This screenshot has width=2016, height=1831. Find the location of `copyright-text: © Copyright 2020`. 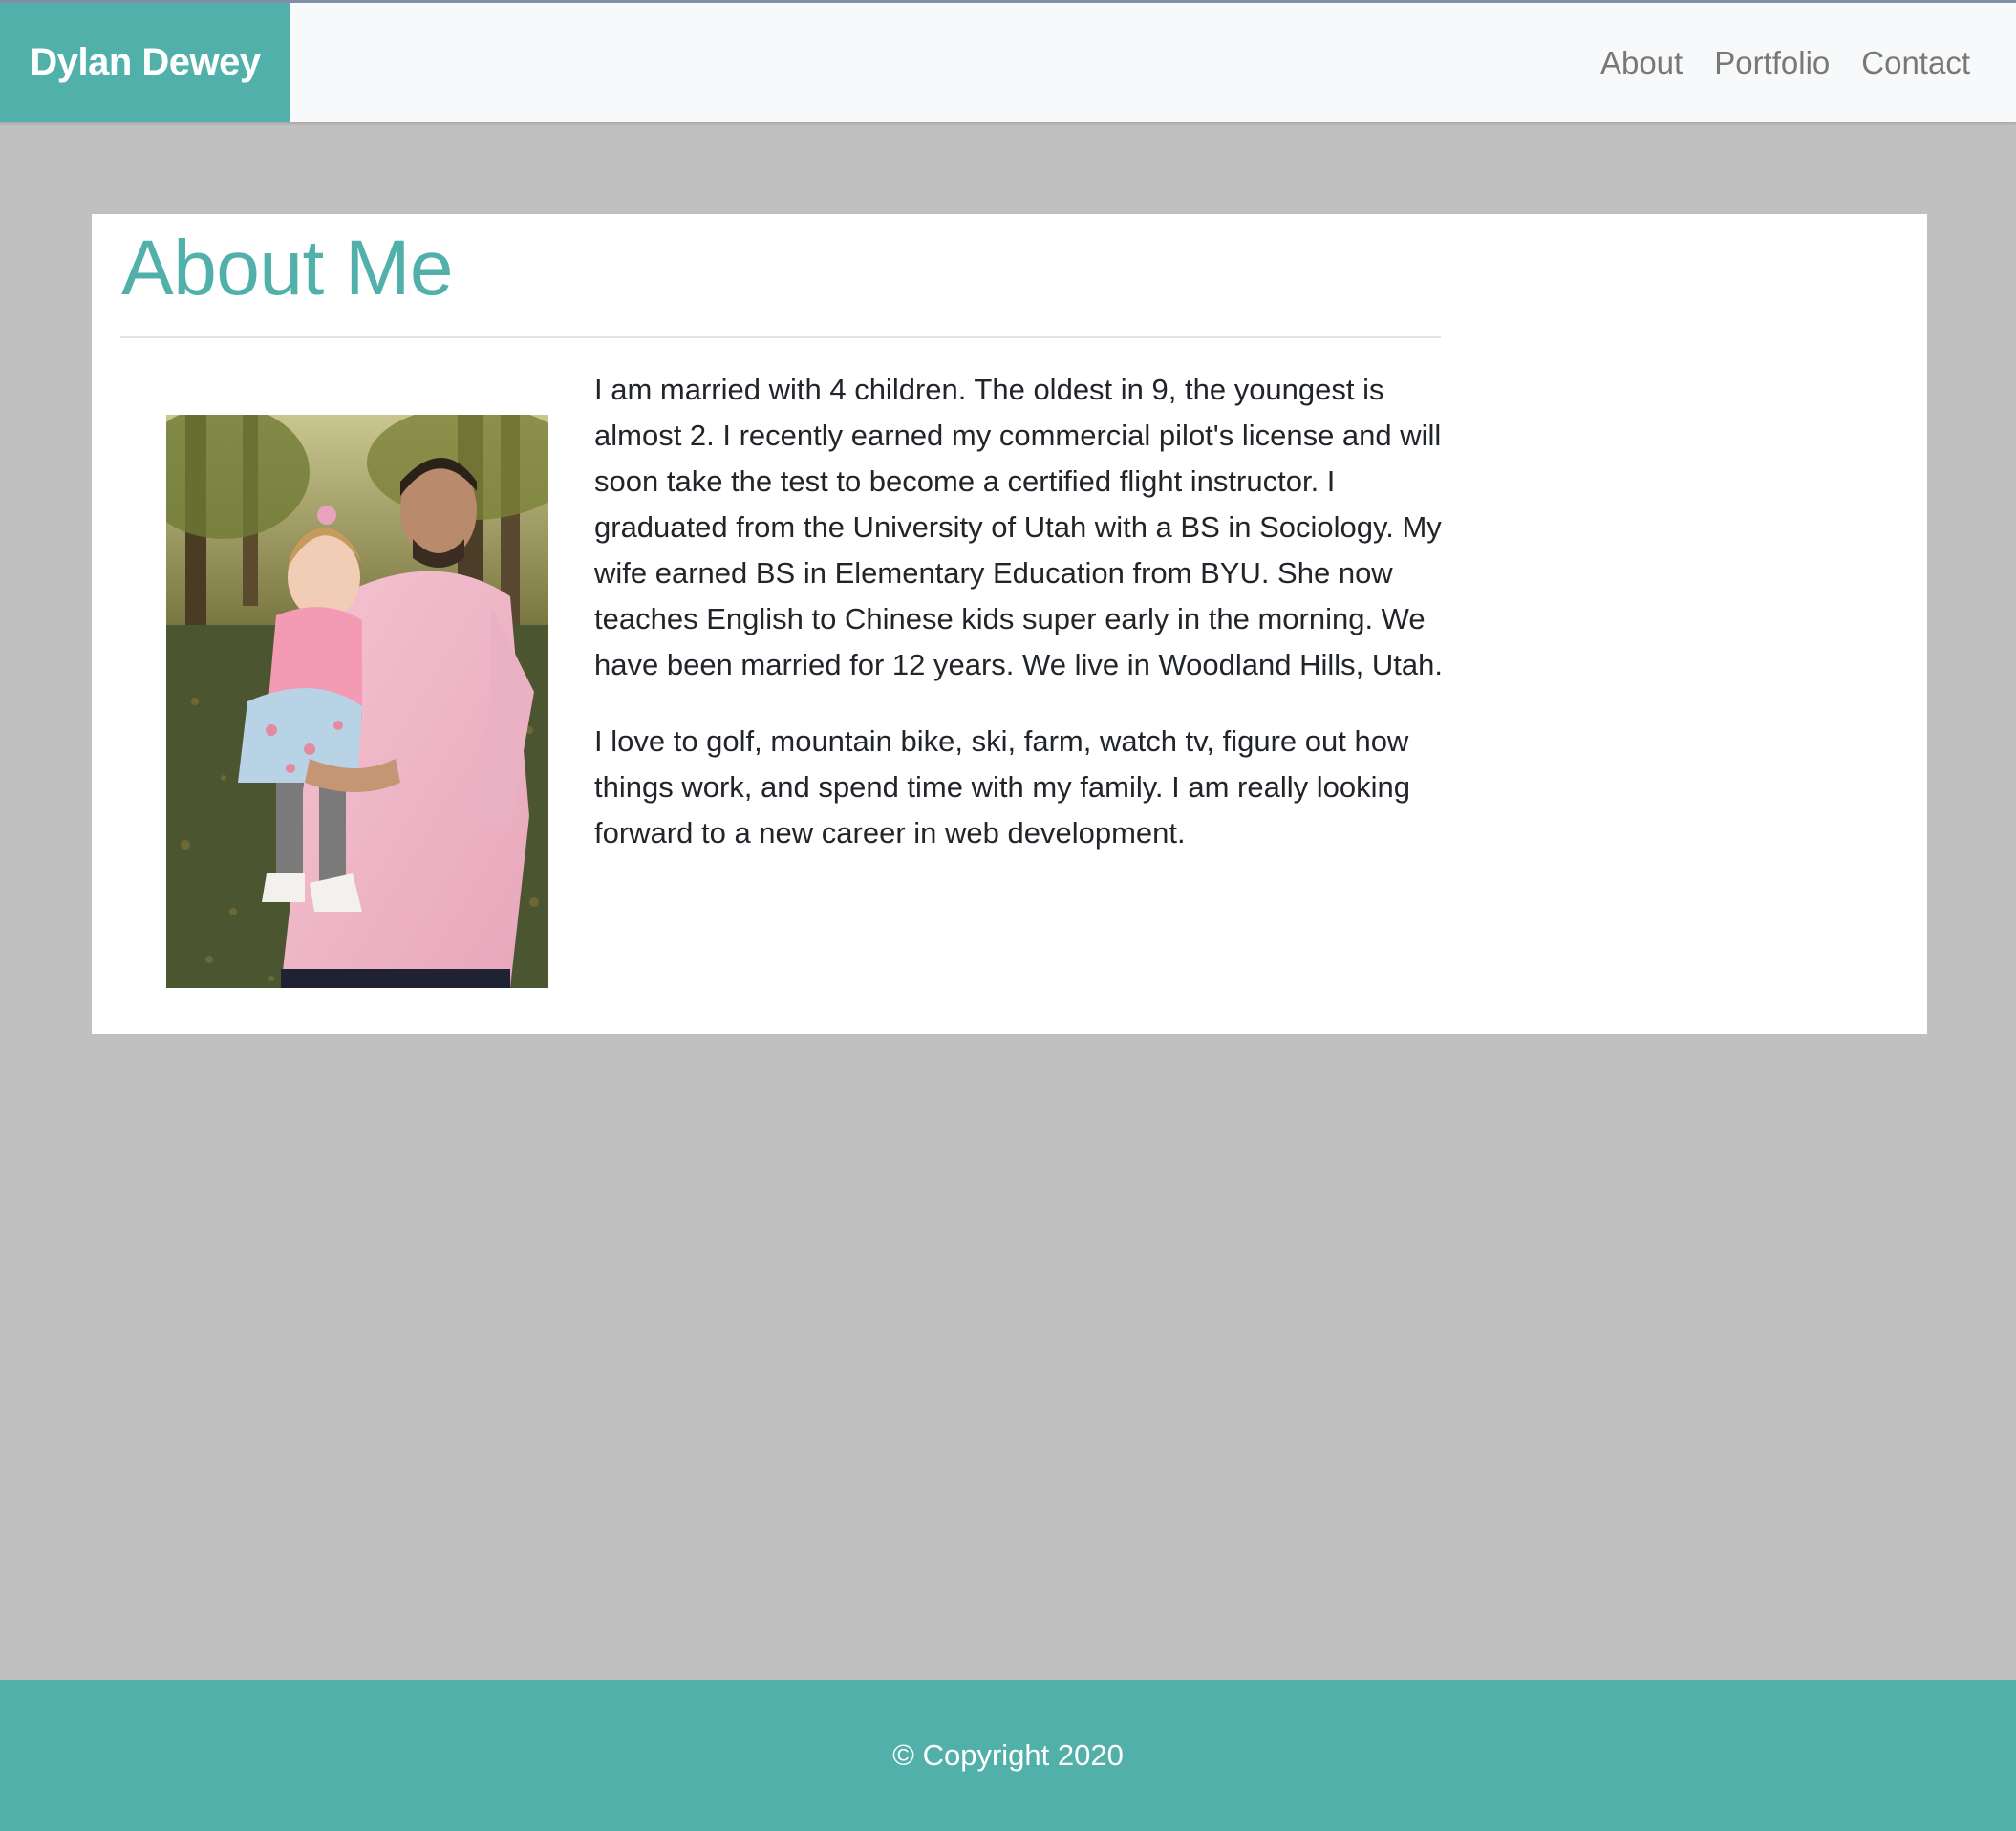

copyright-text: © Copyright 2020 is located at coordinates (1008, 1755).